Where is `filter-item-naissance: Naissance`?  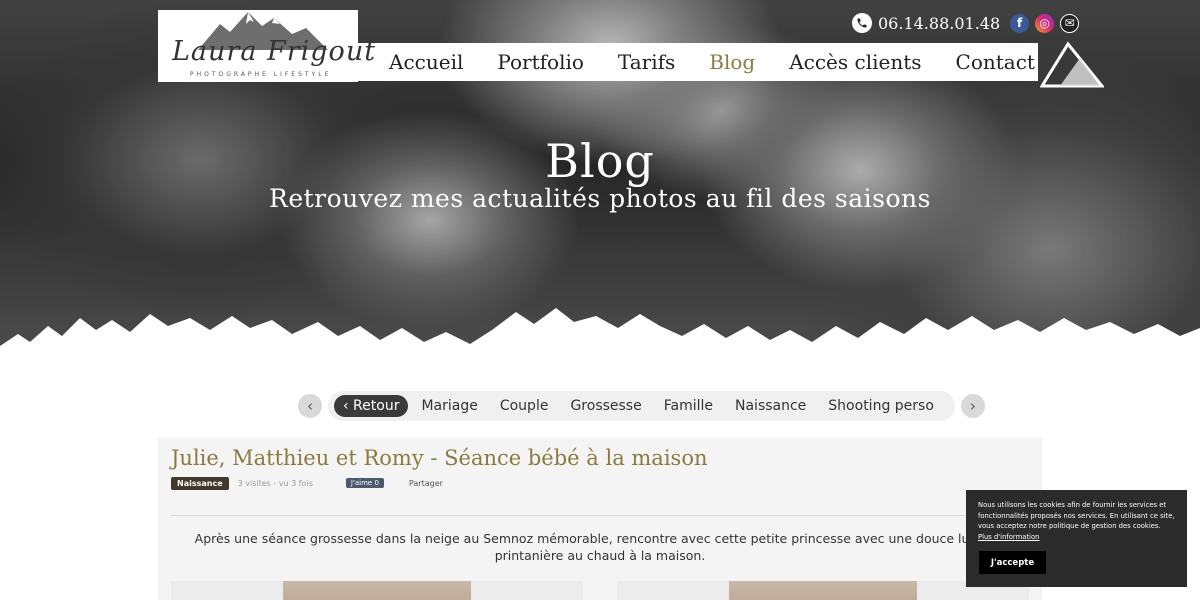
filter-item-naissance: Naissance is located at coordinates (770, 406).